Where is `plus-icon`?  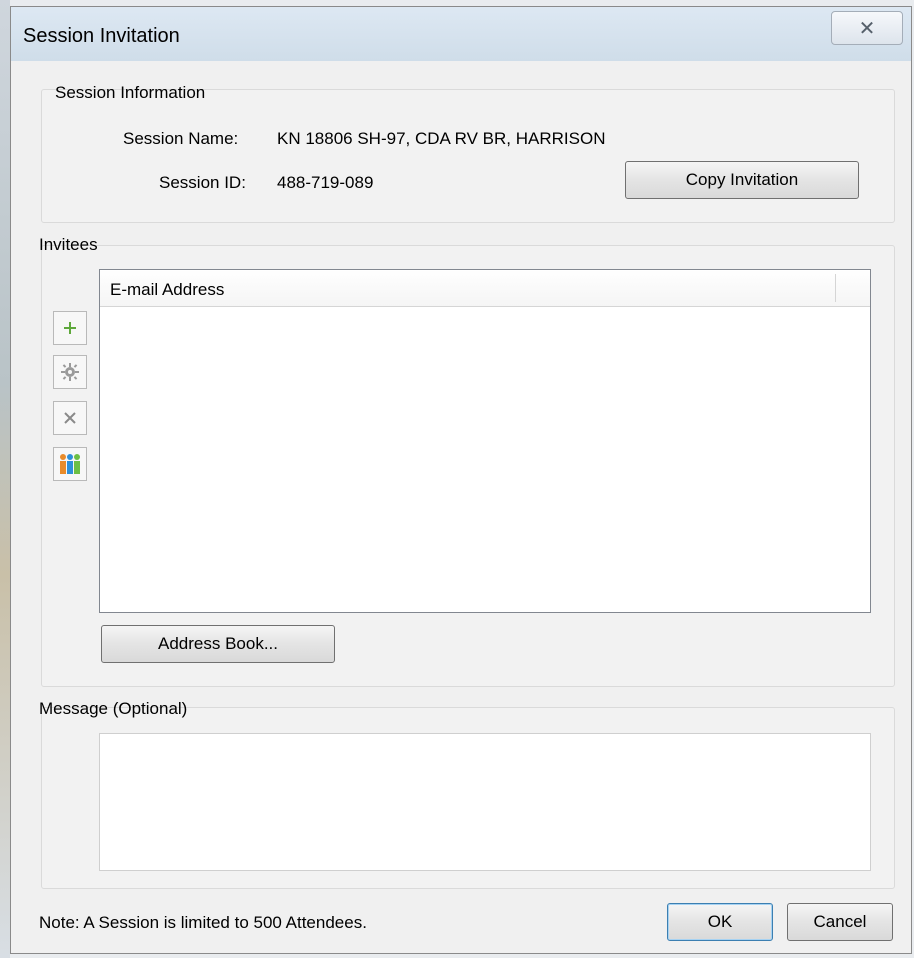 plus-icon is located at coordinates (70, 328).